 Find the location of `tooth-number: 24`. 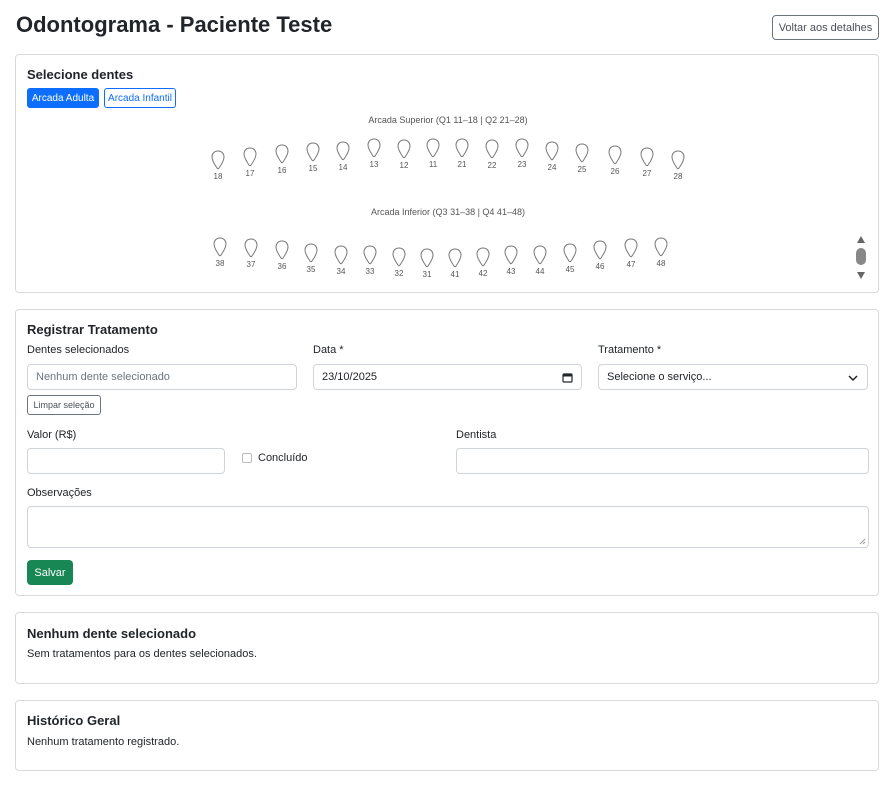

tooth-number: 24 is located at coordinates (552, 167).